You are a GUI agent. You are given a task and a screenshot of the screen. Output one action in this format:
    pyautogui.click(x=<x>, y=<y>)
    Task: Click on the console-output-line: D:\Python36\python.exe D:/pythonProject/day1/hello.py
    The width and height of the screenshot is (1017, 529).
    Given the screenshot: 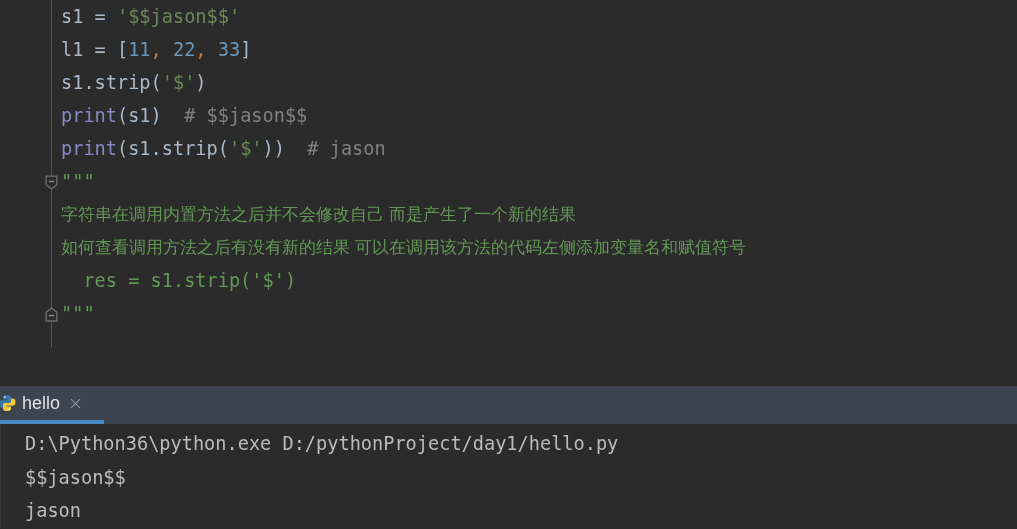 What is the action you would take?
    pyautogui.click(x=322, y=444)
    